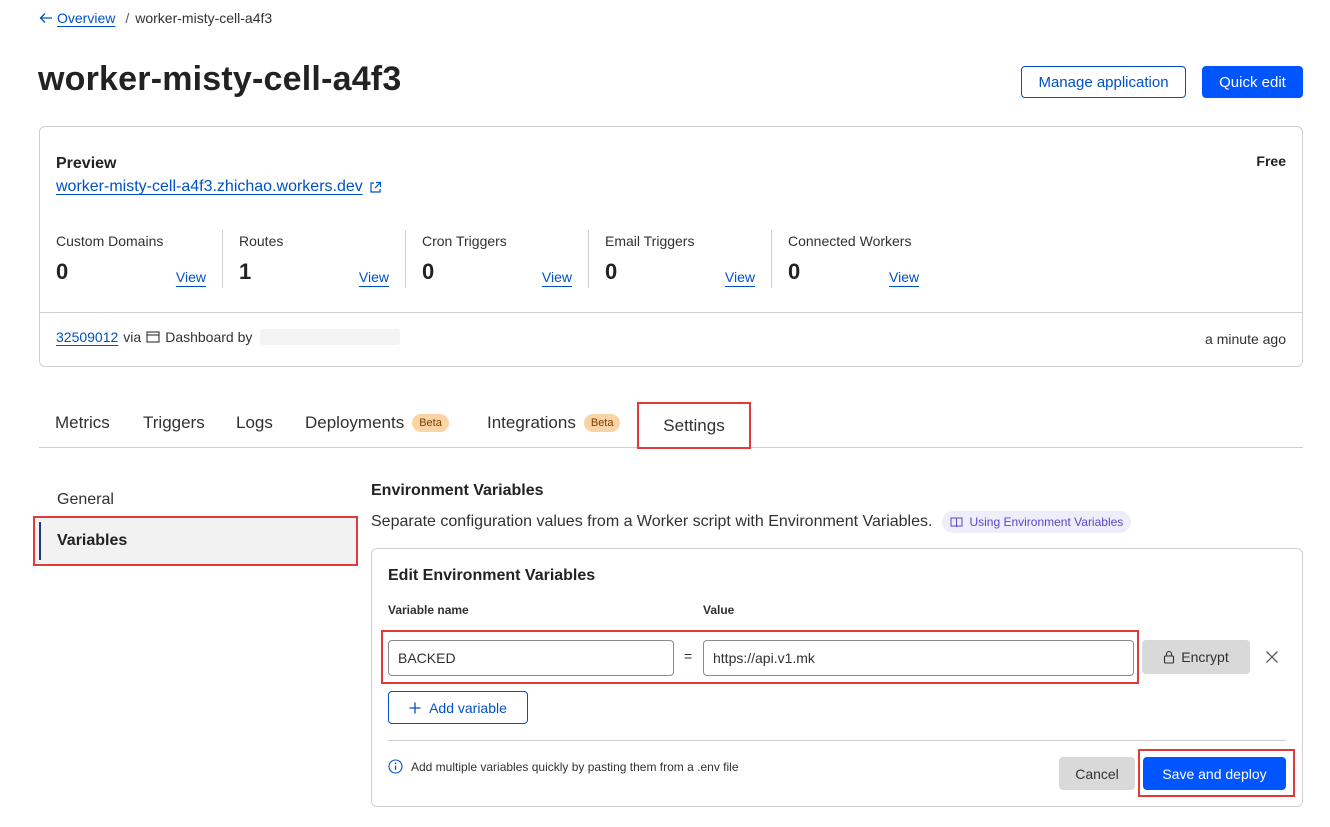 The height and width of the screenshot is (827, 1330). Describe the element at coordinates (680, 259) in the screenshot. I see `stat-email-triggers: Email Triggers 0 View` at that location.